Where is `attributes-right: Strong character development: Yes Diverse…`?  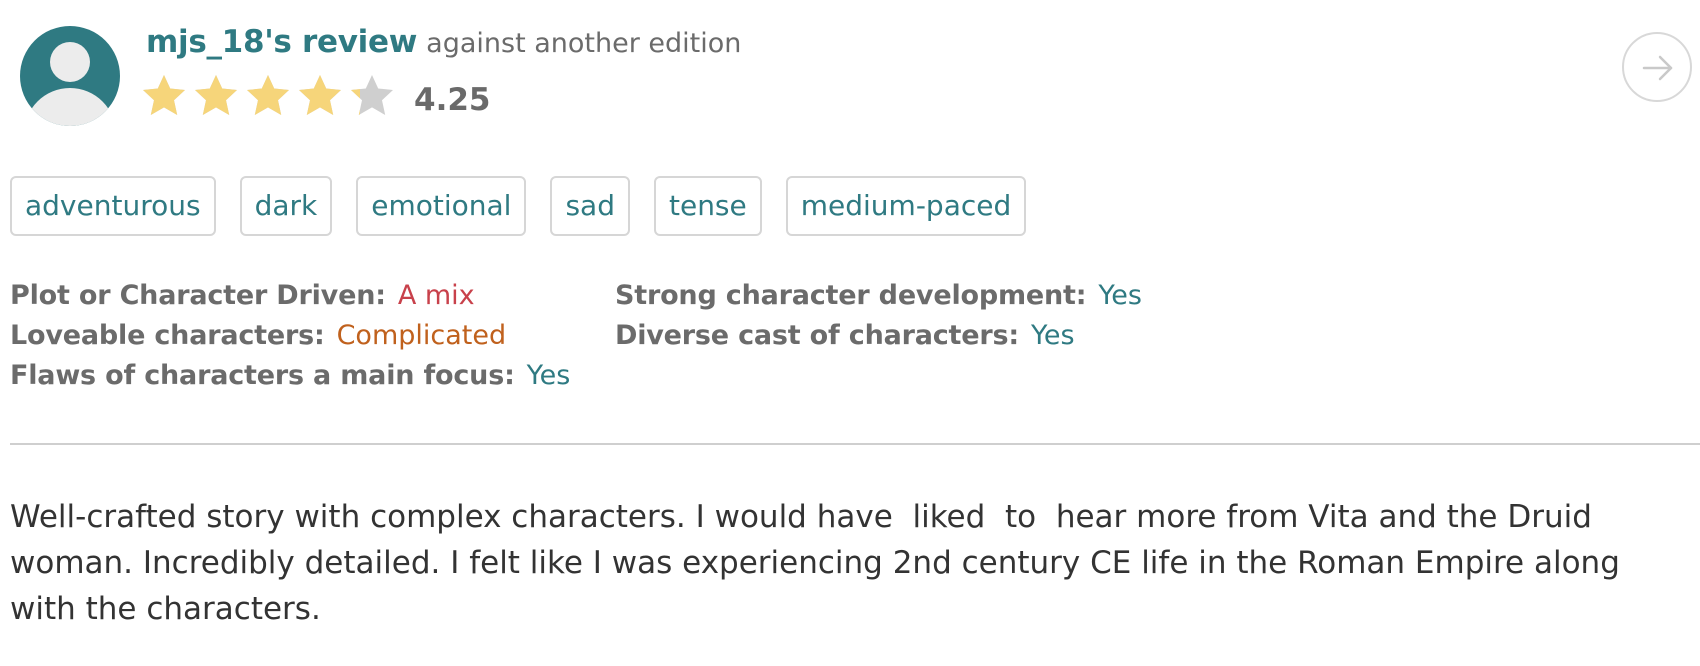 attributes-right: Strong character development: Yes Diverse… is located at coordinates (878, 318).